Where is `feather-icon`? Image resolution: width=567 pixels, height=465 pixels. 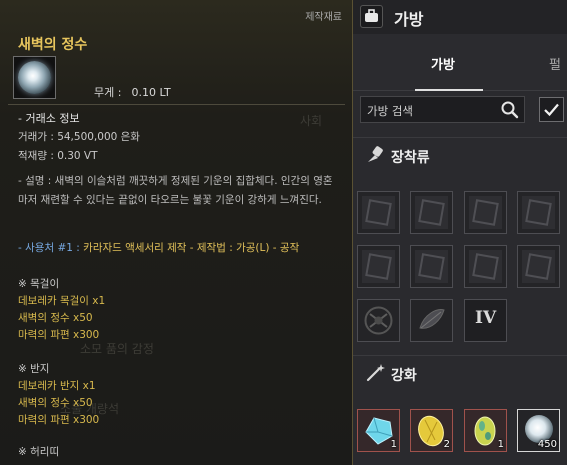
feather-icon is located at coordinates (432, 319).